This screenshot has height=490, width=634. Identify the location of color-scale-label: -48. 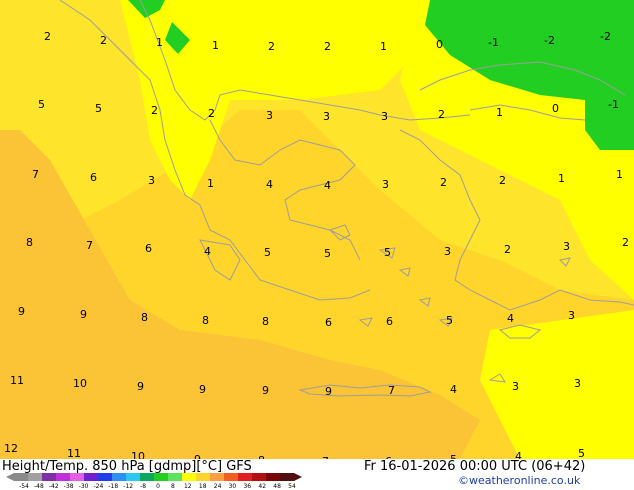
(39, 486).